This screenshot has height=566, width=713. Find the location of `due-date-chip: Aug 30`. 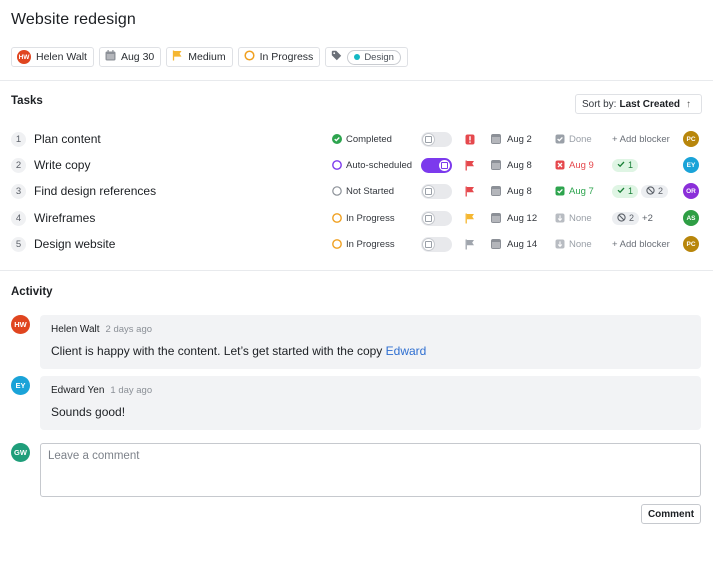

due-date-chip: Aug 30 is located at coordinates (130, 57).